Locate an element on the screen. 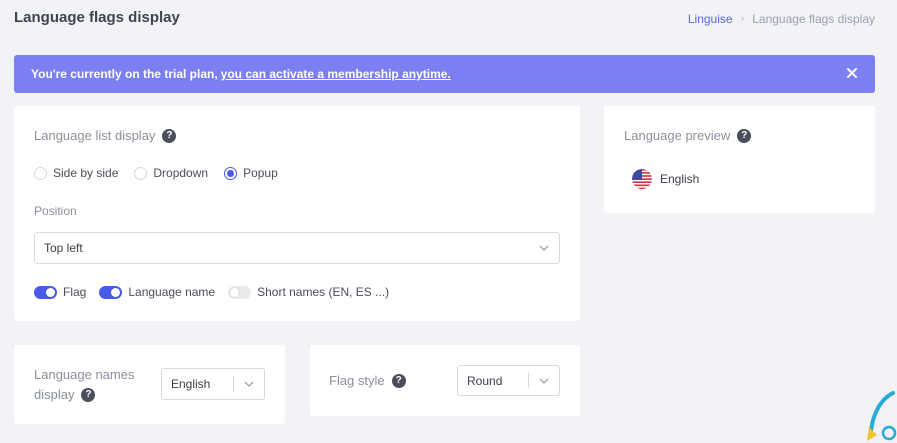  language-names-title-line1: Language names is located at coordinates (84, 374).